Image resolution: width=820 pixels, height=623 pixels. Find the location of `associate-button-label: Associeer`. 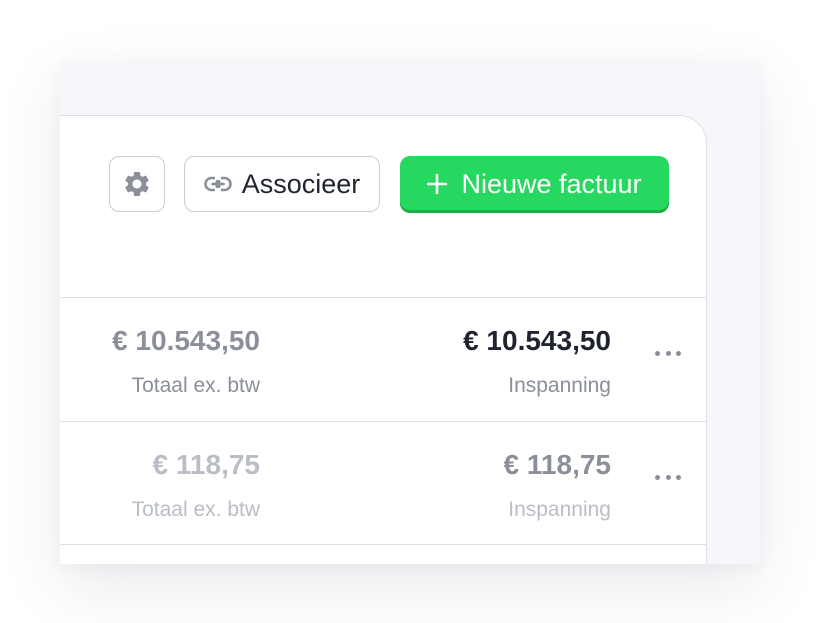

associate-button-label: Associeer is located at coordinates (301, 183).